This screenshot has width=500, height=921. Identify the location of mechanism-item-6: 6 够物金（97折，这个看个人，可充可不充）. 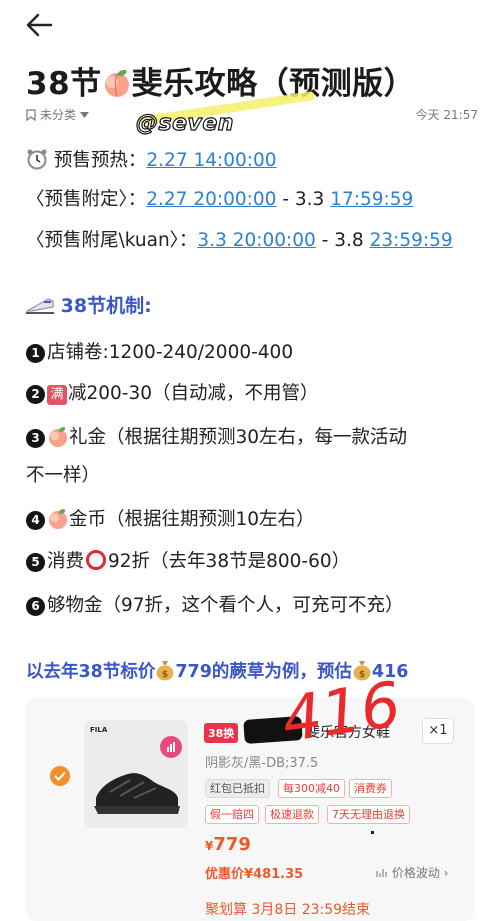
(215, 604).